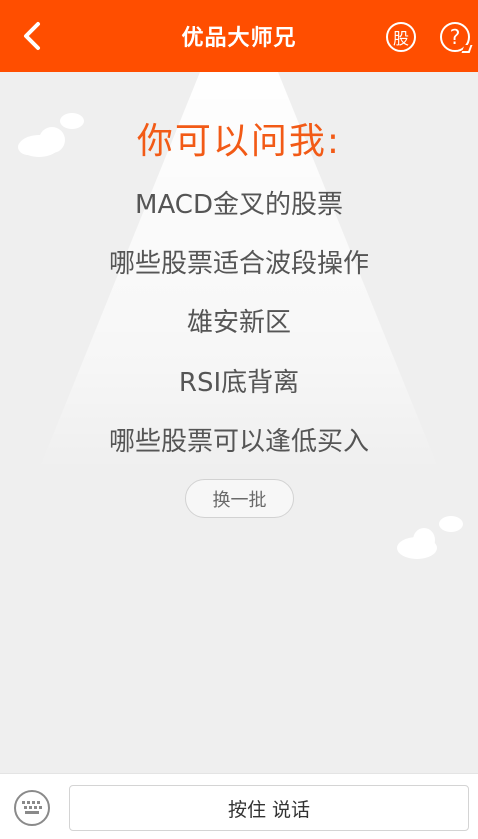  Describe the element at coordinates (269, 808) in the screenshot. I see `hold-to-talk-button: 按住 说话` at that location.